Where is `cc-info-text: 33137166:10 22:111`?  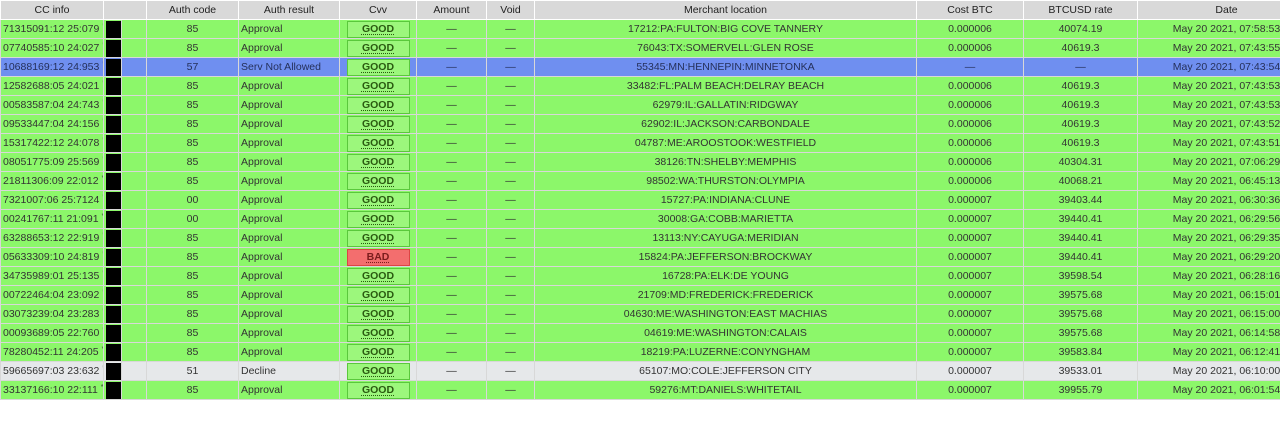
cc-info-text: 33137166:10 22:111 is located at coordinates (50, 390).